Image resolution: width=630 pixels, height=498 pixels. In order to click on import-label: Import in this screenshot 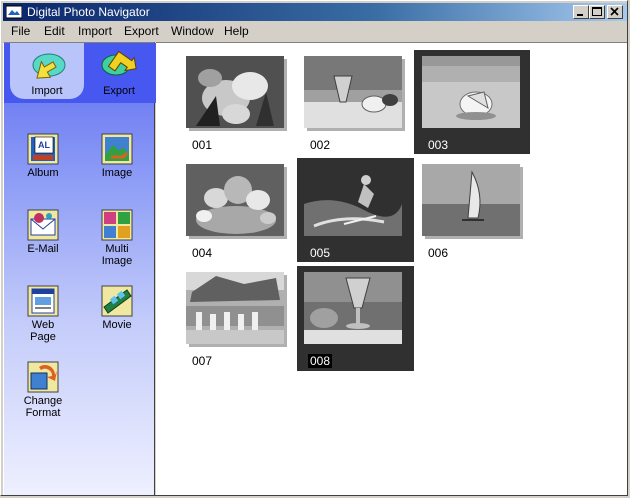, I will do `click(47, 91)`.